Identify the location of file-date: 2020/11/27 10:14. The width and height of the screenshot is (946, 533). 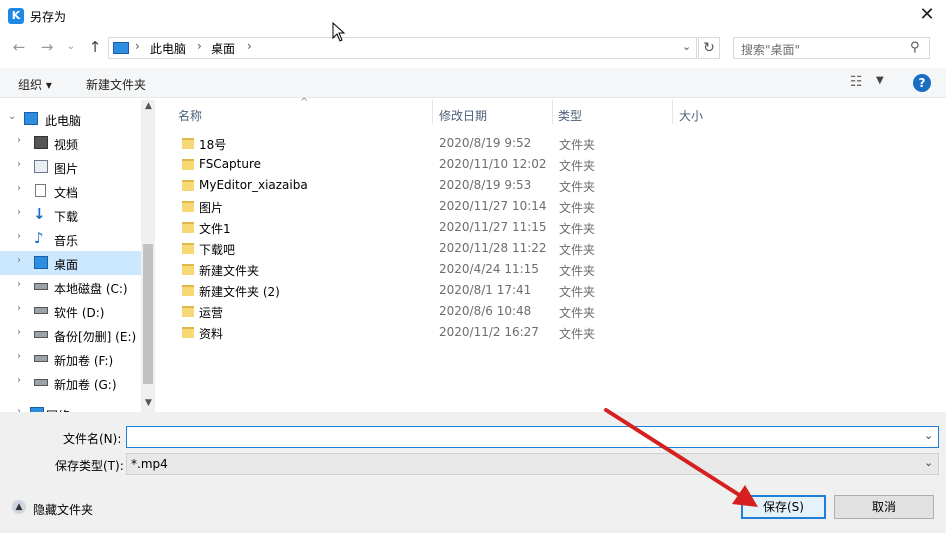
(493, 206).